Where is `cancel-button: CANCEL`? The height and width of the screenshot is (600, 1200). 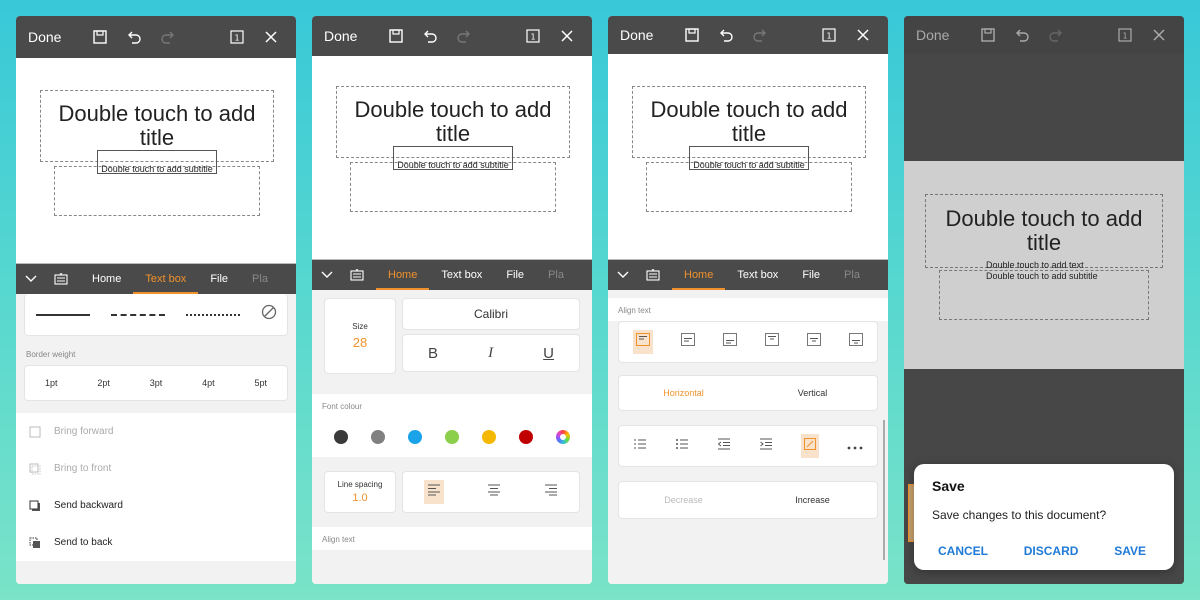 cancel-button: CANCEL is located at coordinates (963, 551).